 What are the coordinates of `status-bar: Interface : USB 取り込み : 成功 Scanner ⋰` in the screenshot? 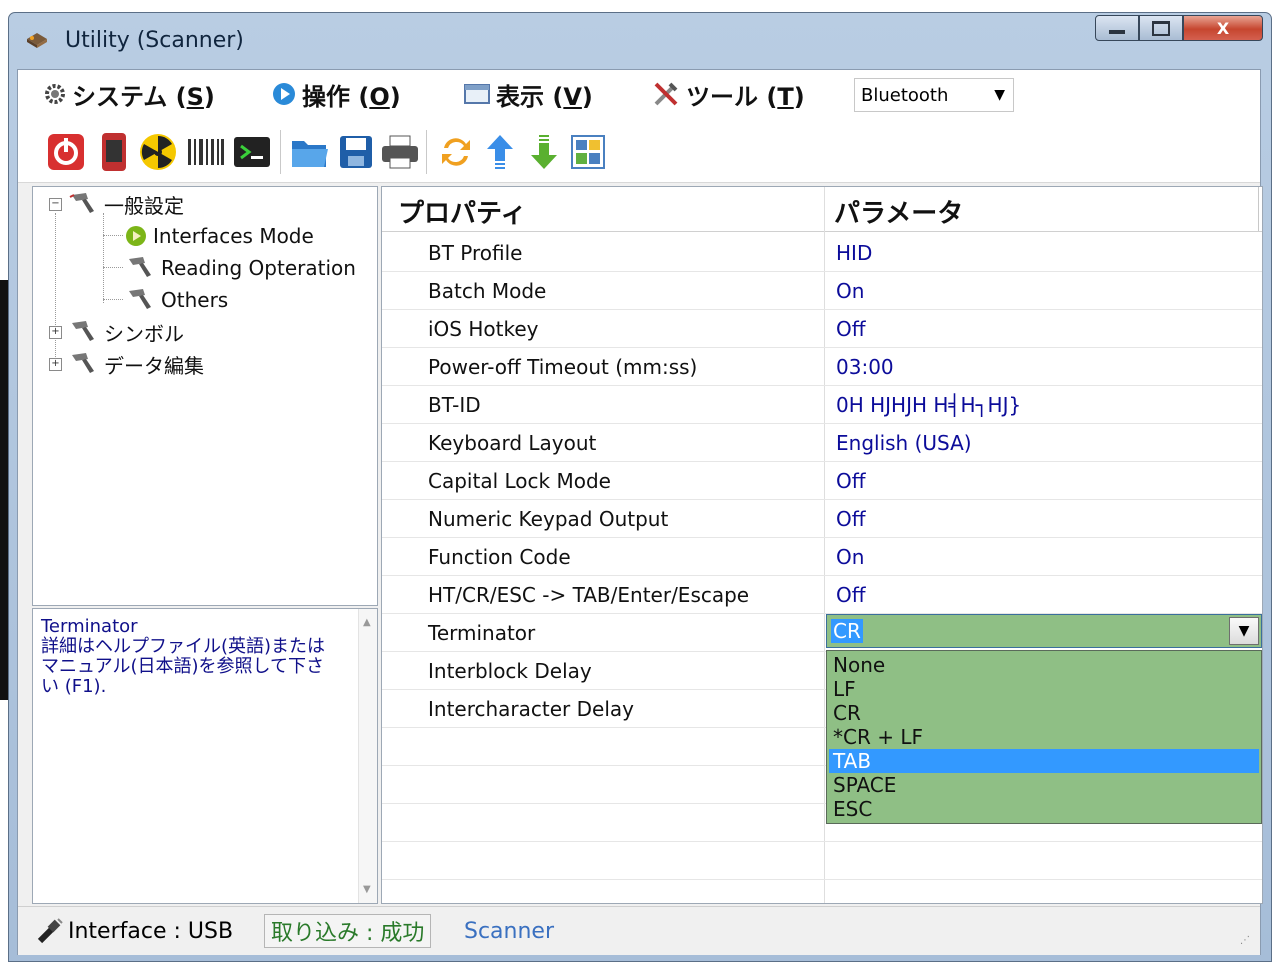 It's located at (639, 930).